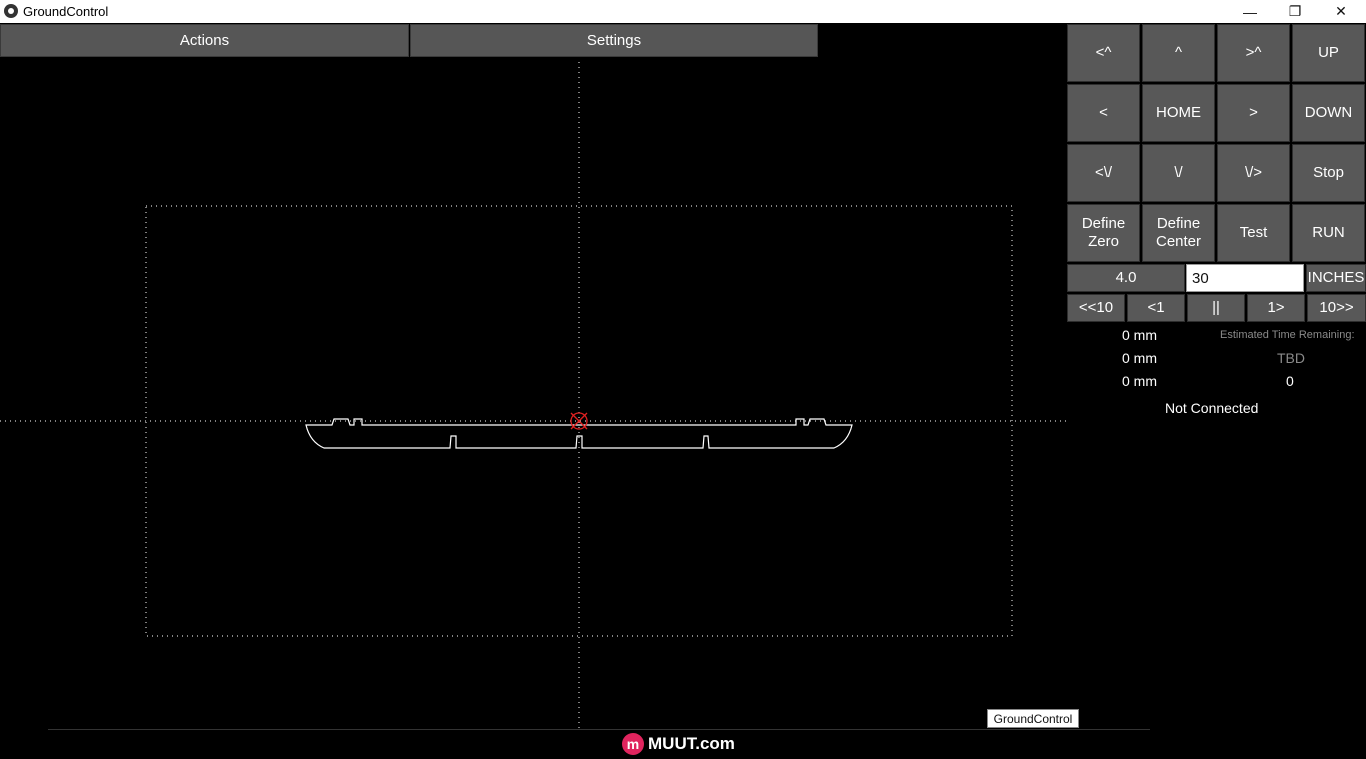 The width and height of the screenshot is (1366, 759). What do you see at coordinates (1103, 53) in the screenshot?
I see `move-up-left-button: <^` at bounding box center [1103, 53].